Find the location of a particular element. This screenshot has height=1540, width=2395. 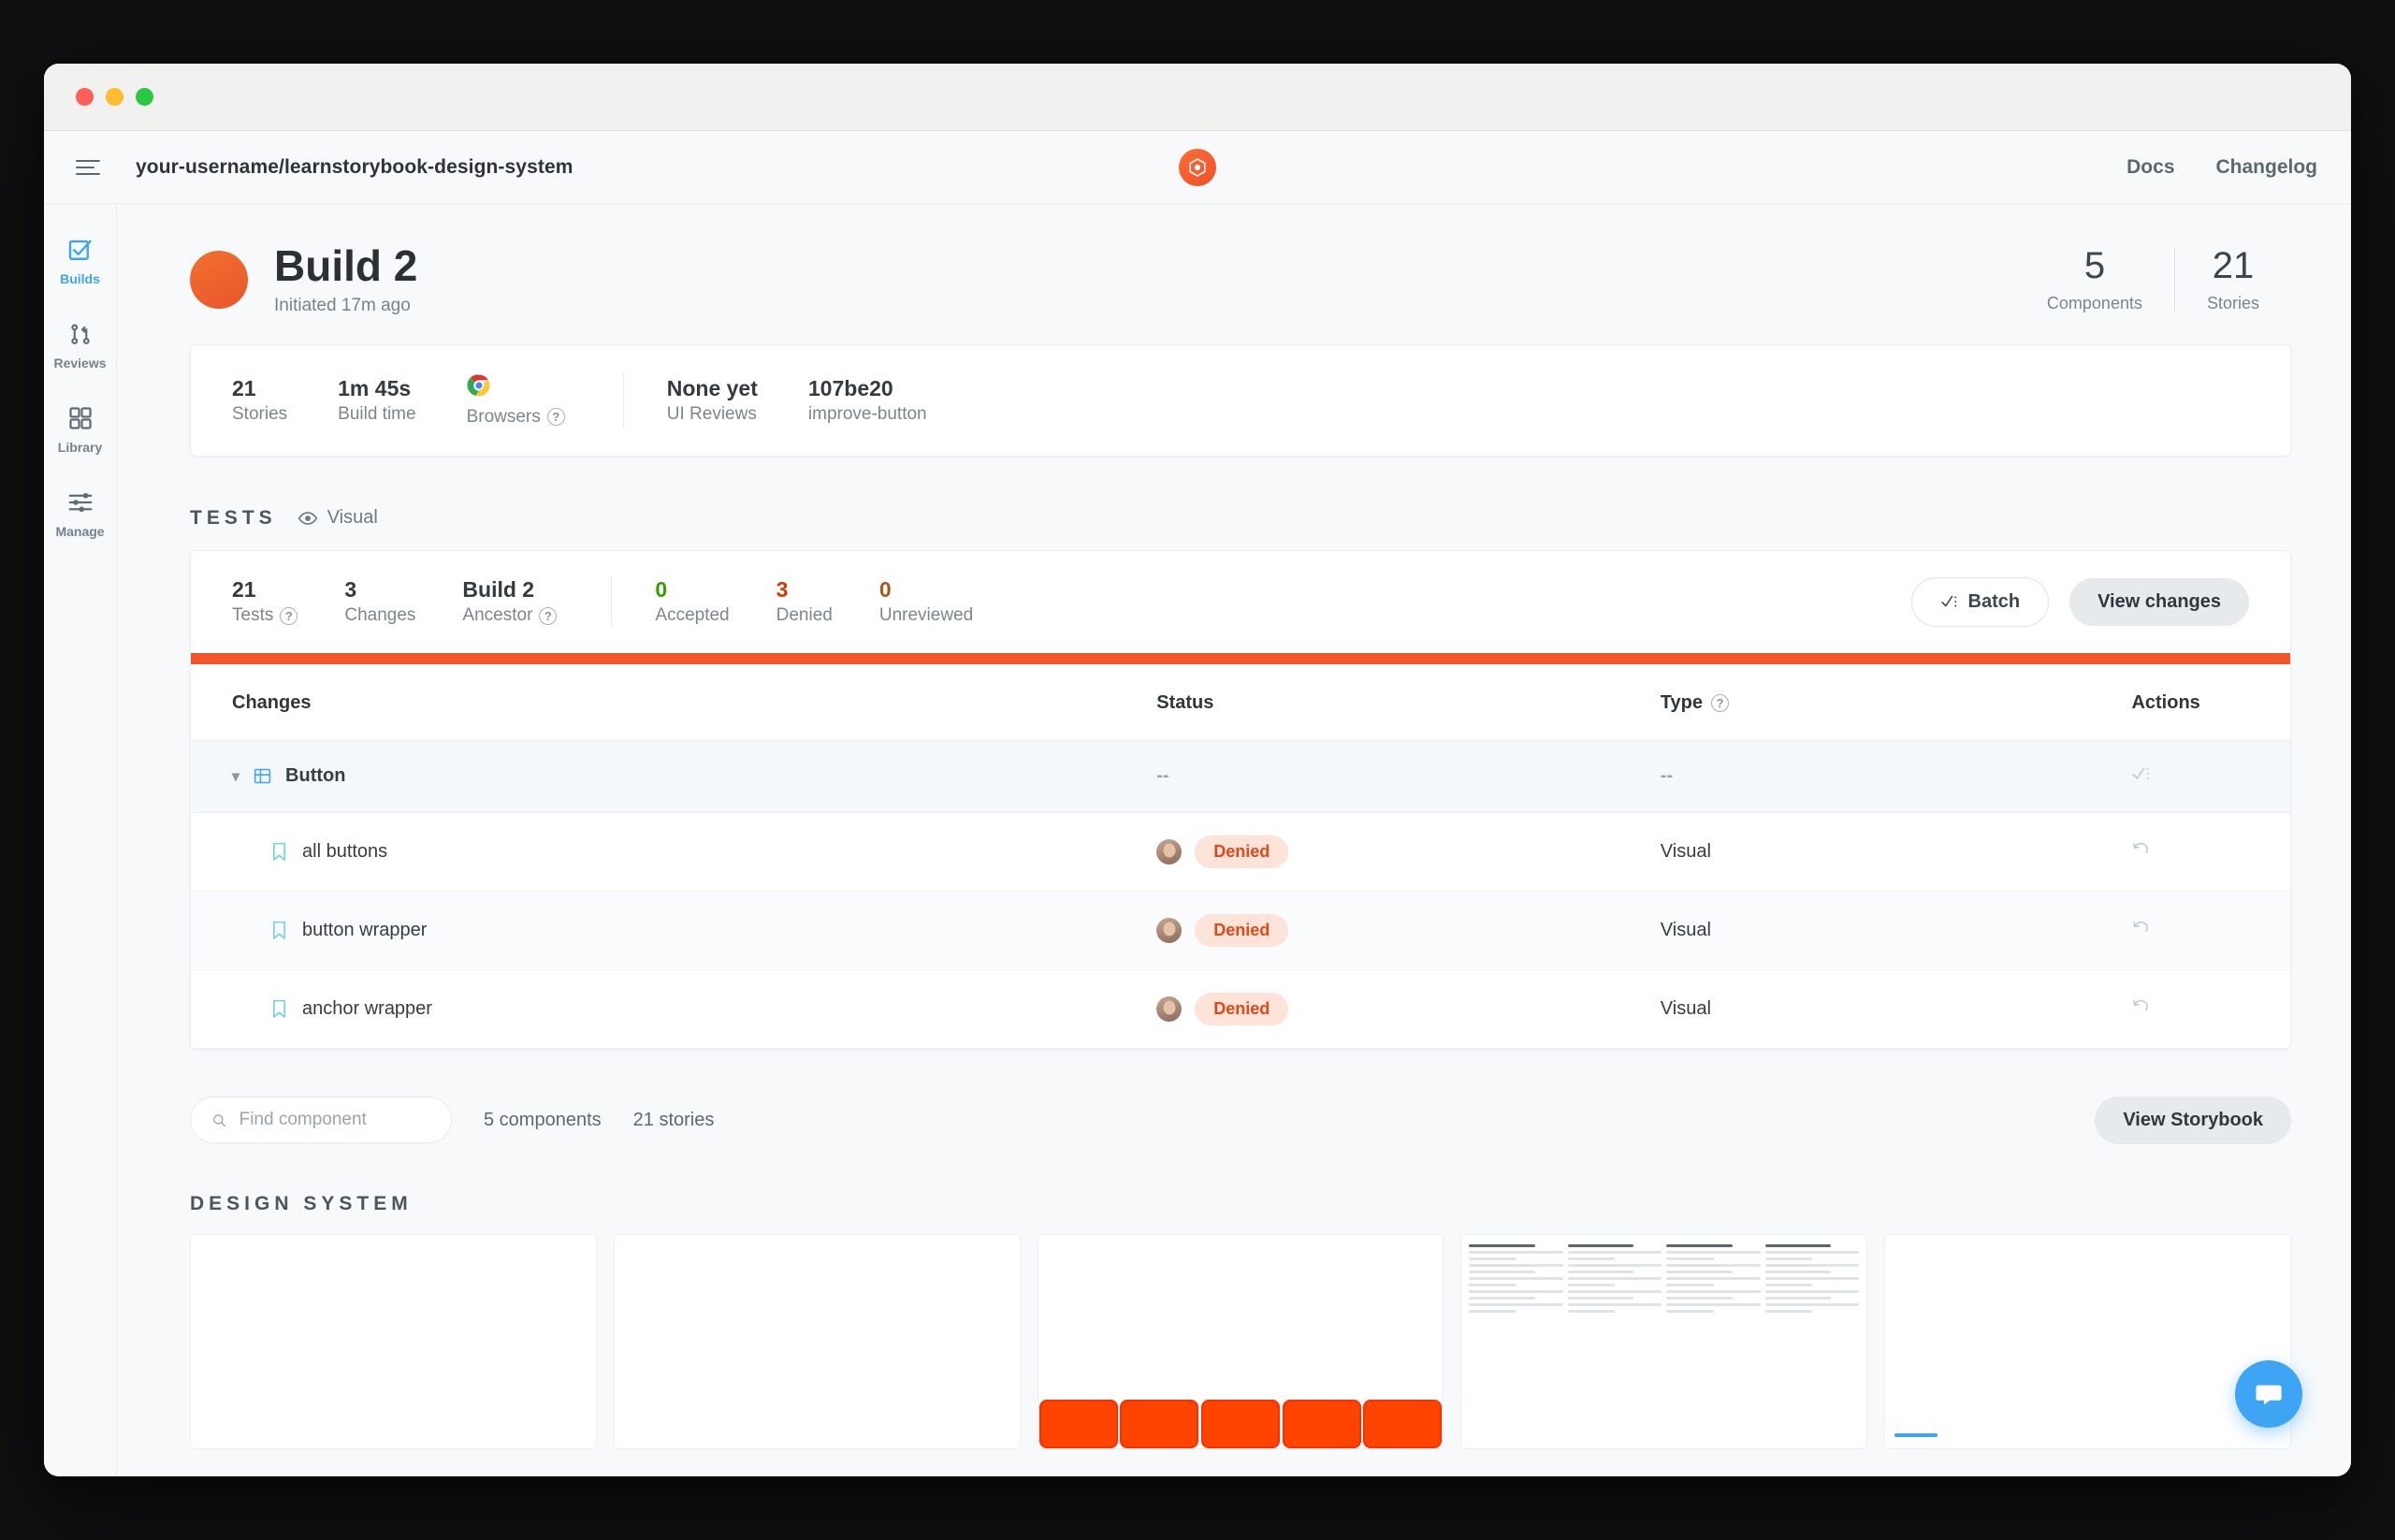

table-header-row: Changes Status Type ? Actions is located at coordinates (1240, 702).